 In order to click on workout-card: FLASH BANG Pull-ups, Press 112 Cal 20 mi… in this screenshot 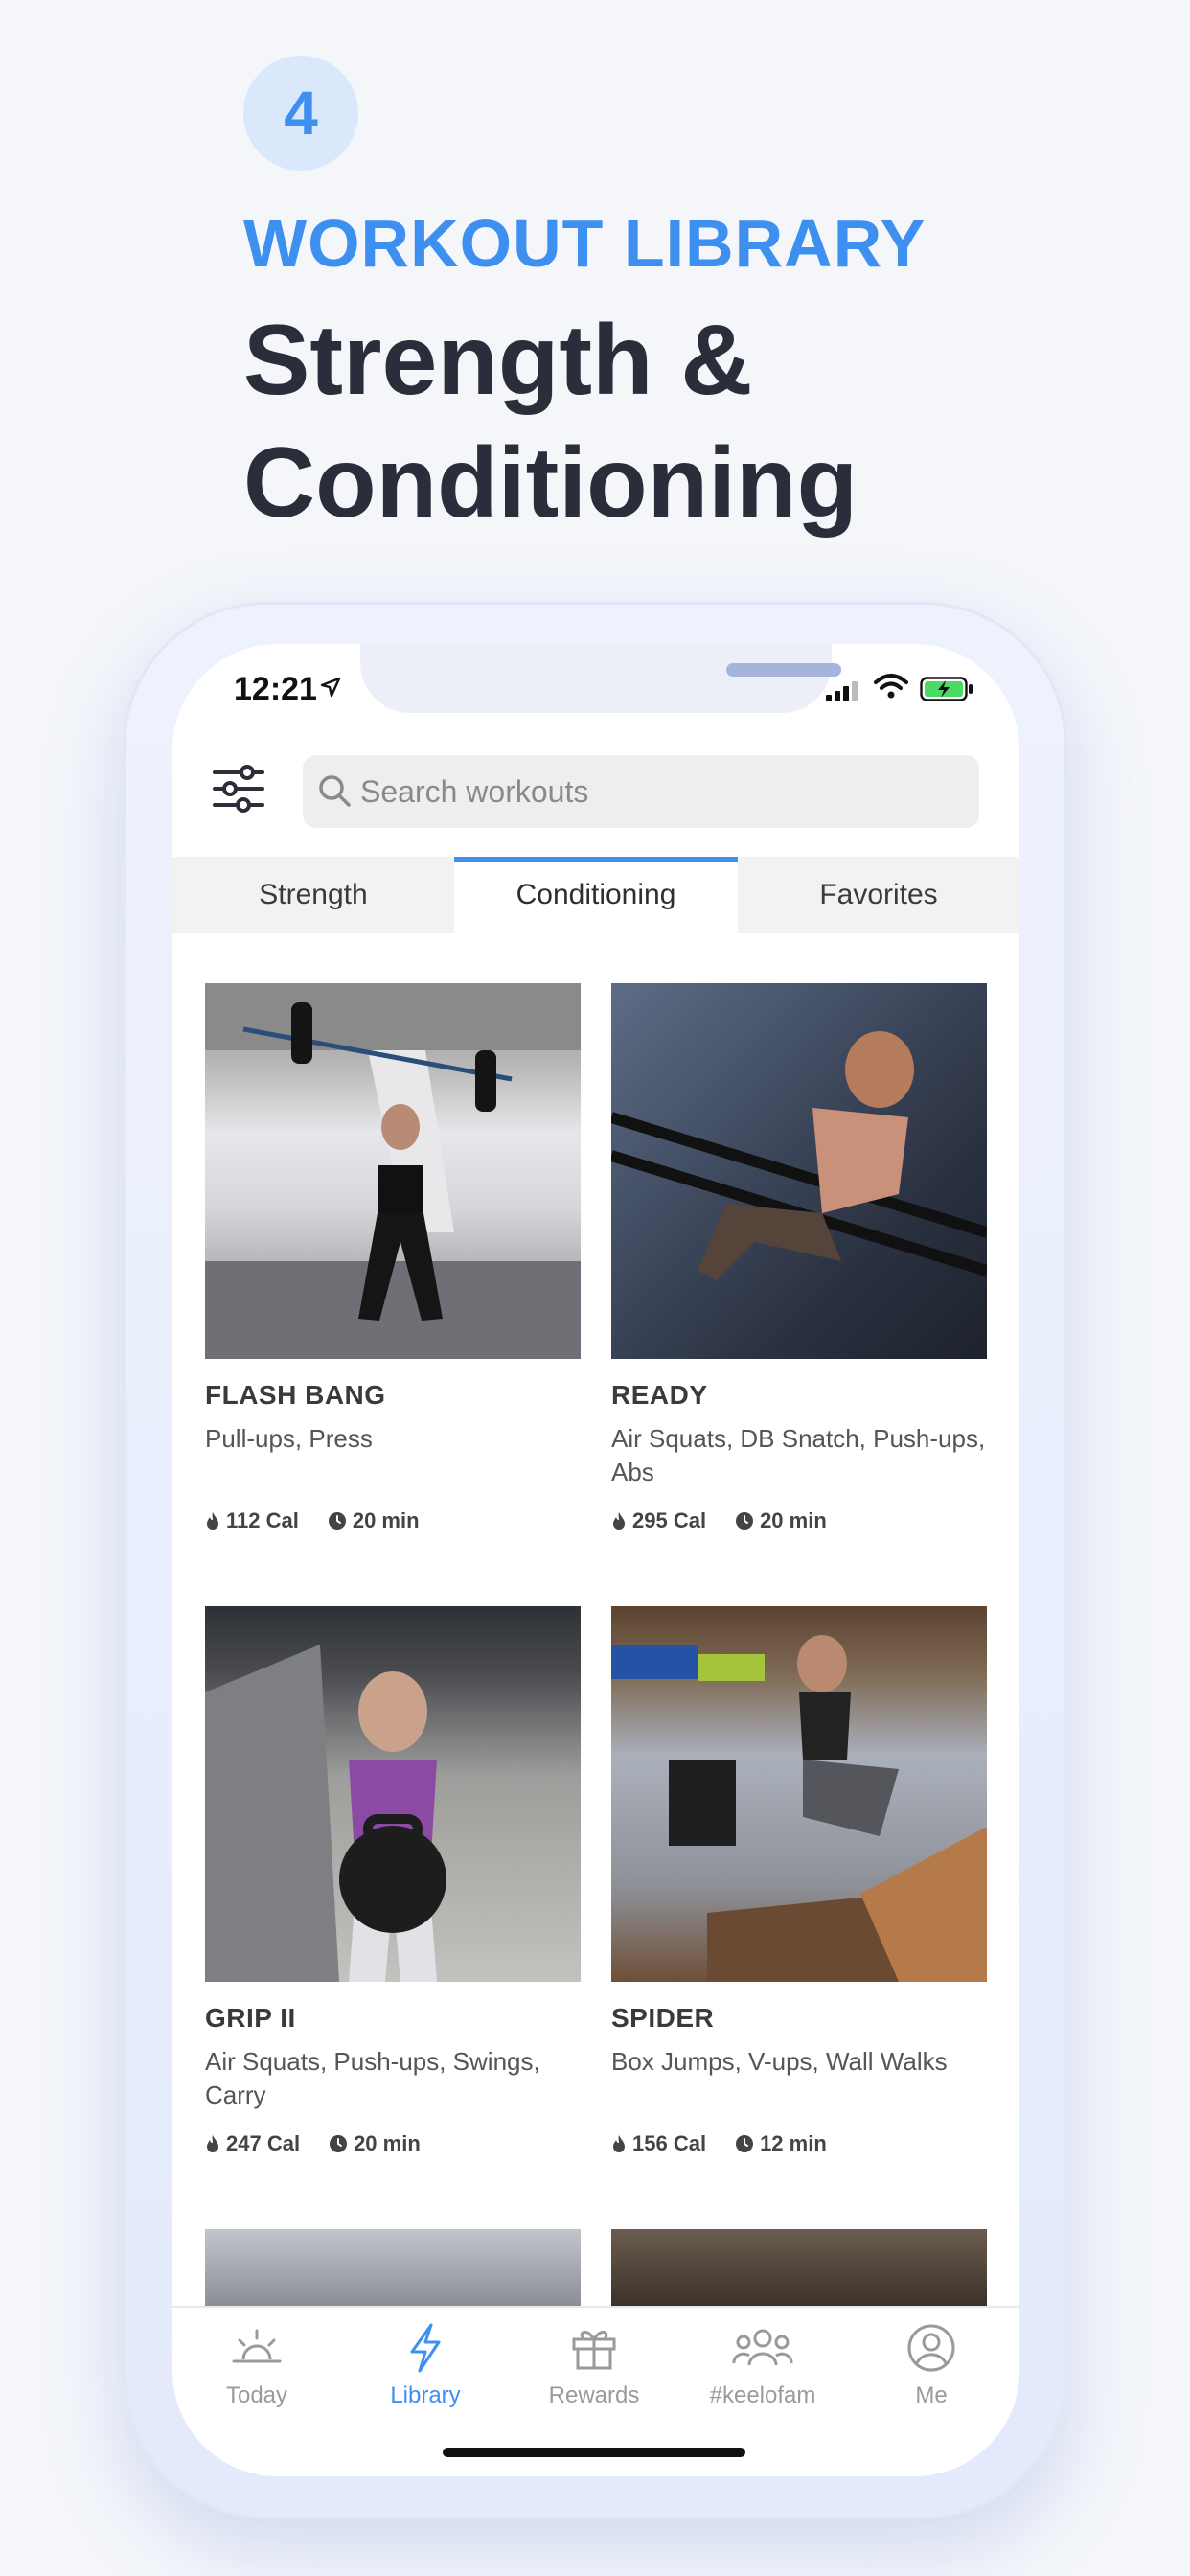, I will do `click(393, 1258)`.